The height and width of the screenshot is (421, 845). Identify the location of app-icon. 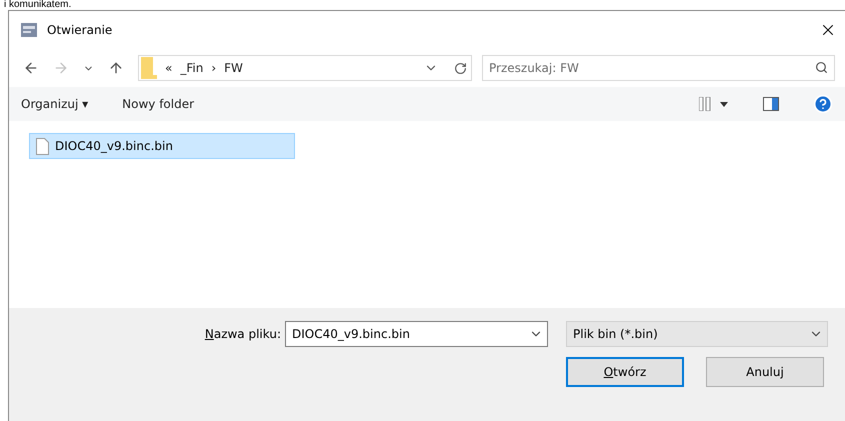
(29, 30).